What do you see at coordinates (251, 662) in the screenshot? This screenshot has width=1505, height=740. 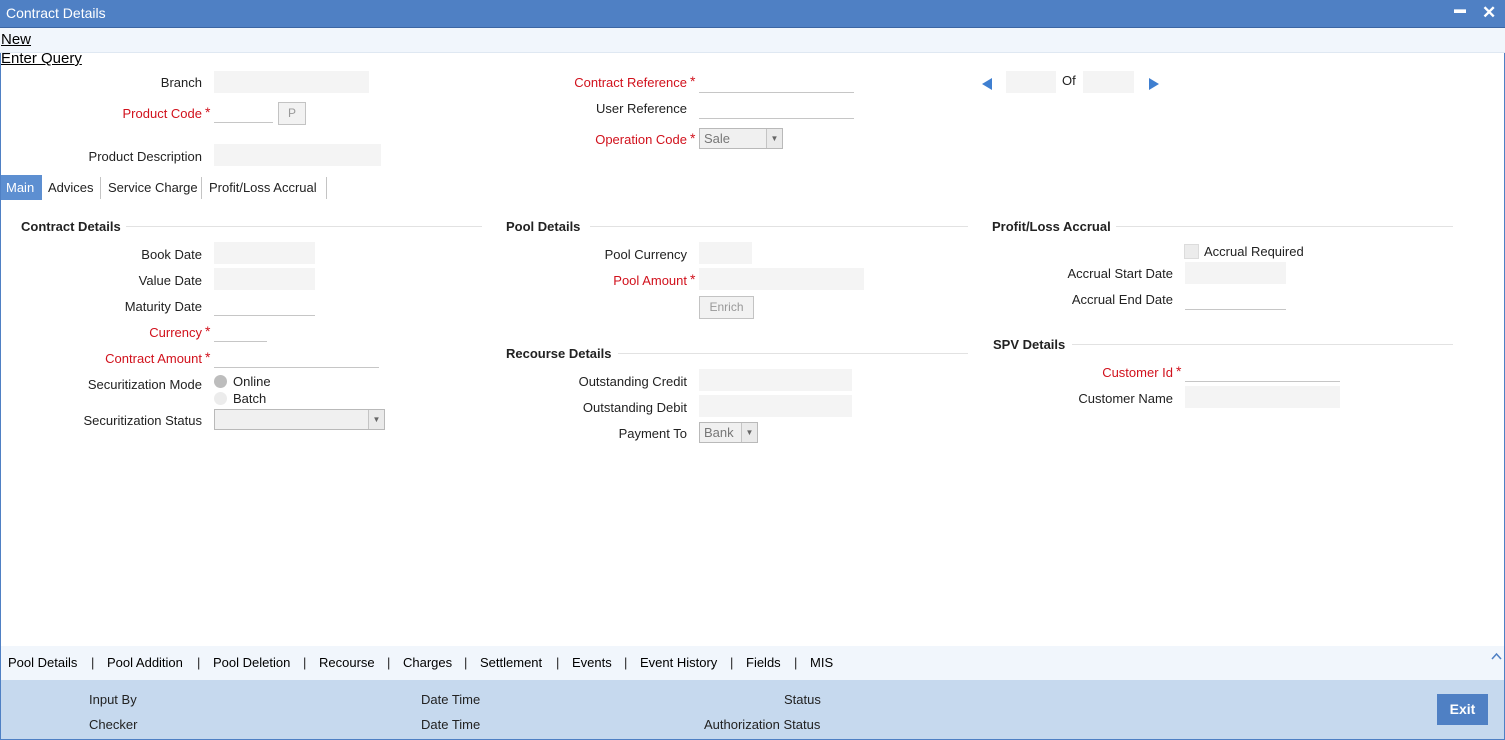 I see `pool-deletion-link: Pool Deletion` at bounding box center [251, 662].